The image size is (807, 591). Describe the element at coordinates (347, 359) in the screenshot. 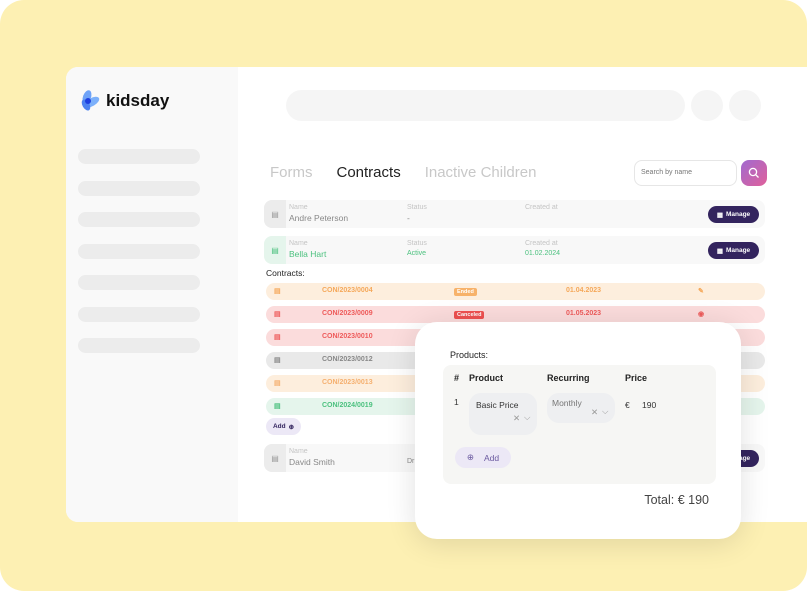

I see `contract-id: CON/2023/0012` at that location.